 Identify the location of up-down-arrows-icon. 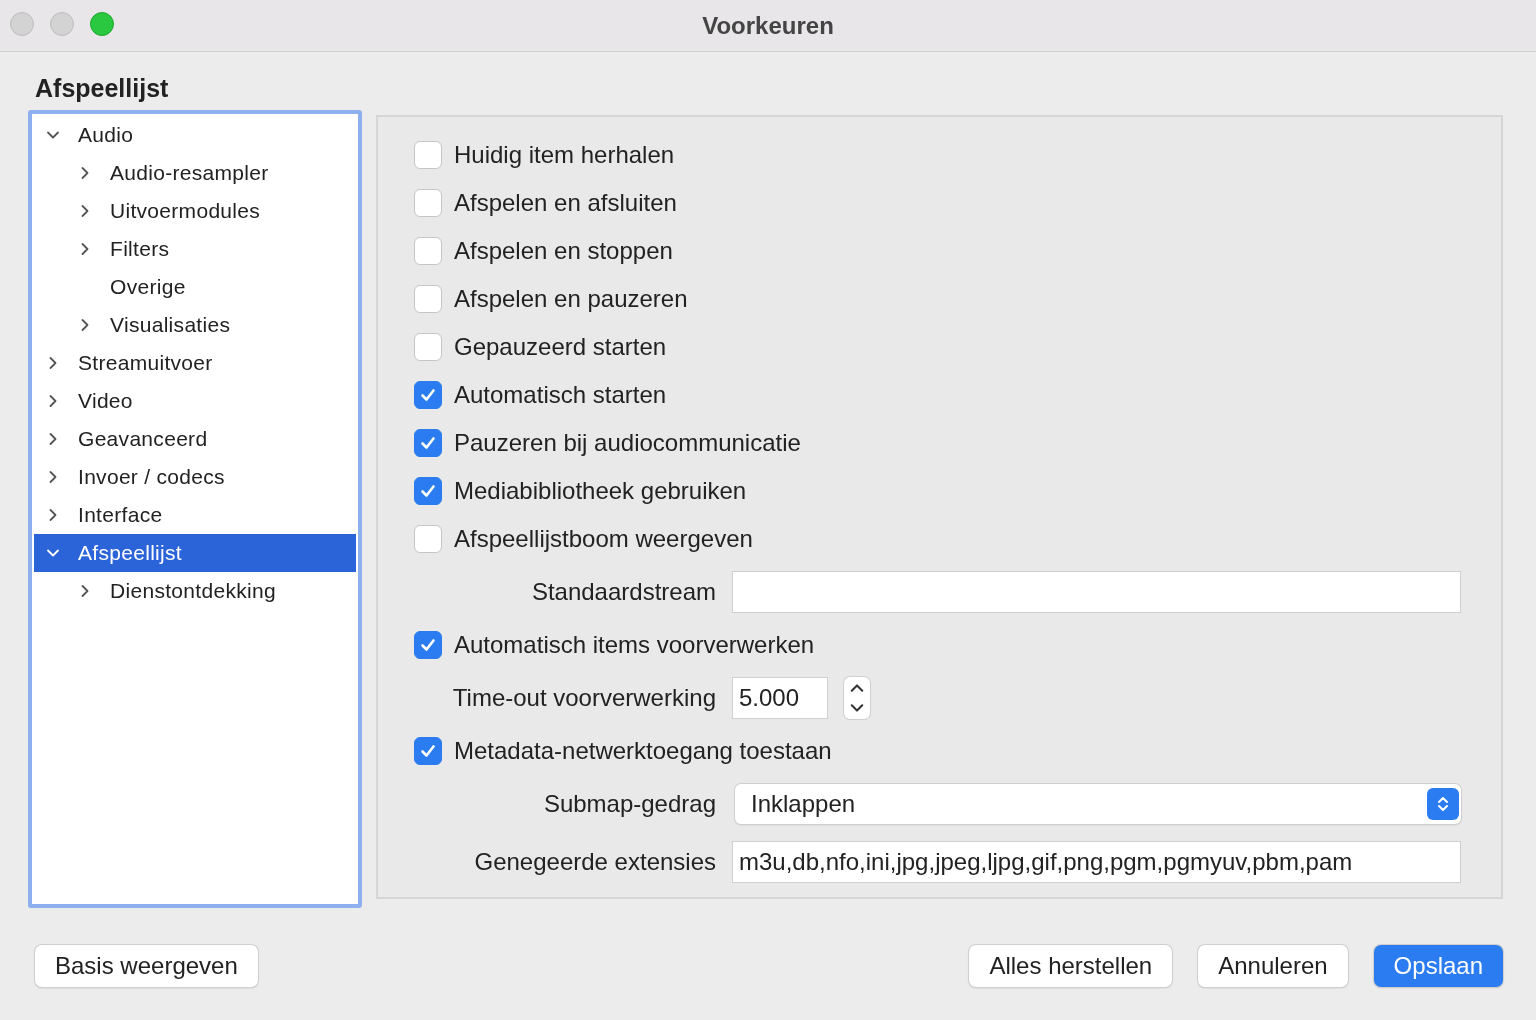
(1443, 804).